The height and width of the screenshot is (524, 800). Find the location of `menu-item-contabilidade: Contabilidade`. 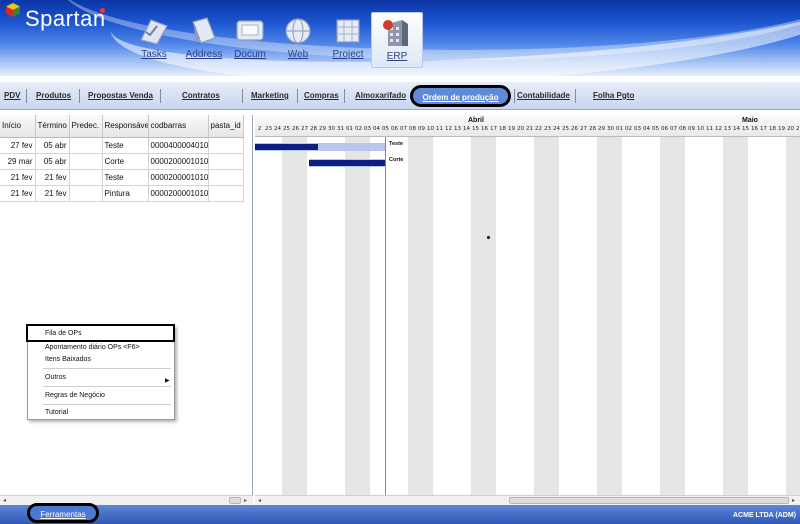

menu-item-contabilidade: Contabilidade is located at coordinates (543, 95).